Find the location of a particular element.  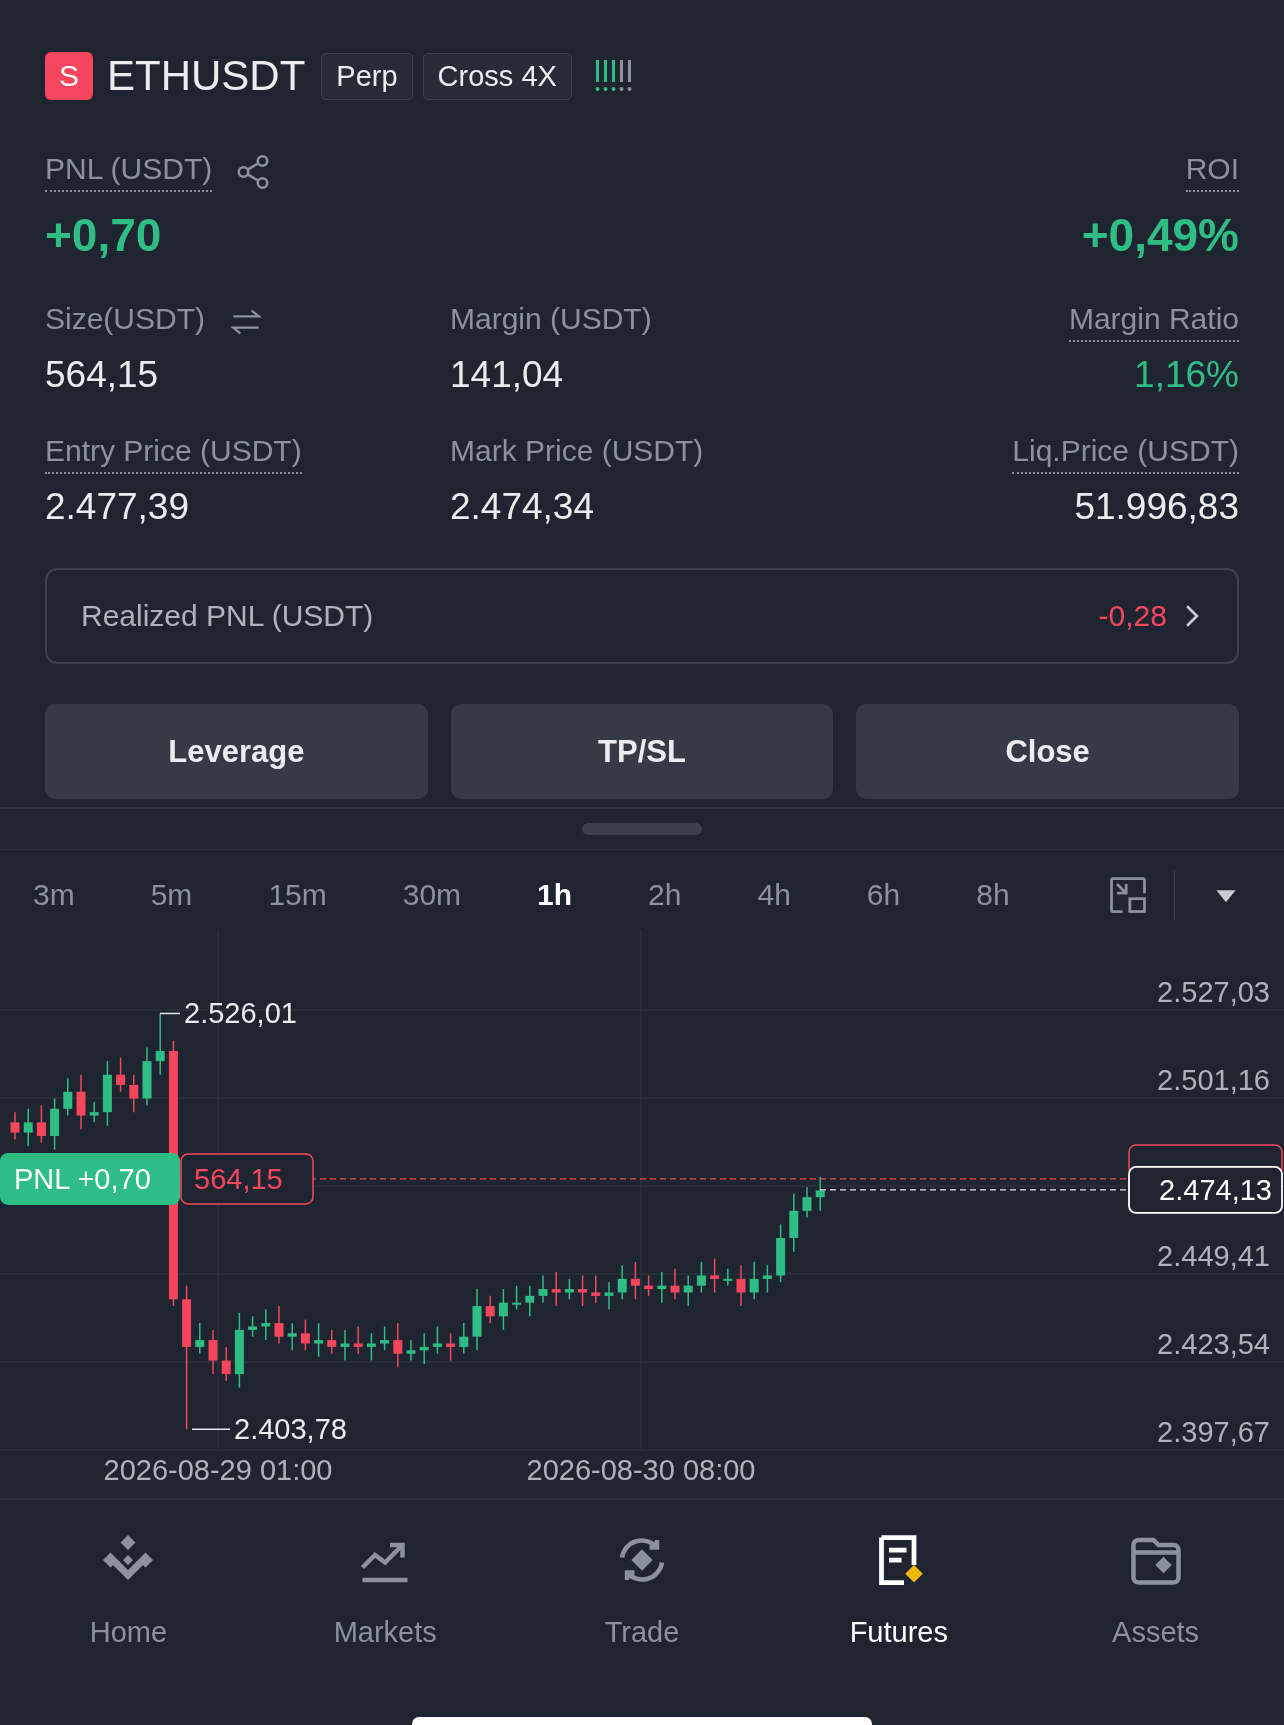

pnl-label: PNL (USDT) is located at coordinates (129, 172).